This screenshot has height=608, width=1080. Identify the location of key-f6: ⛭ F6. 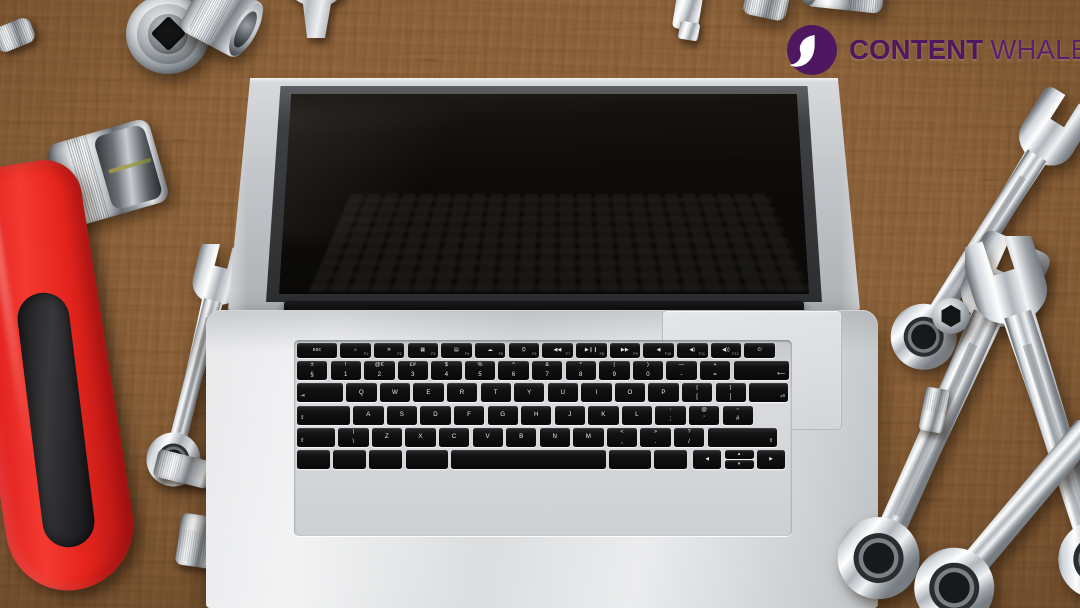
(524, 350).